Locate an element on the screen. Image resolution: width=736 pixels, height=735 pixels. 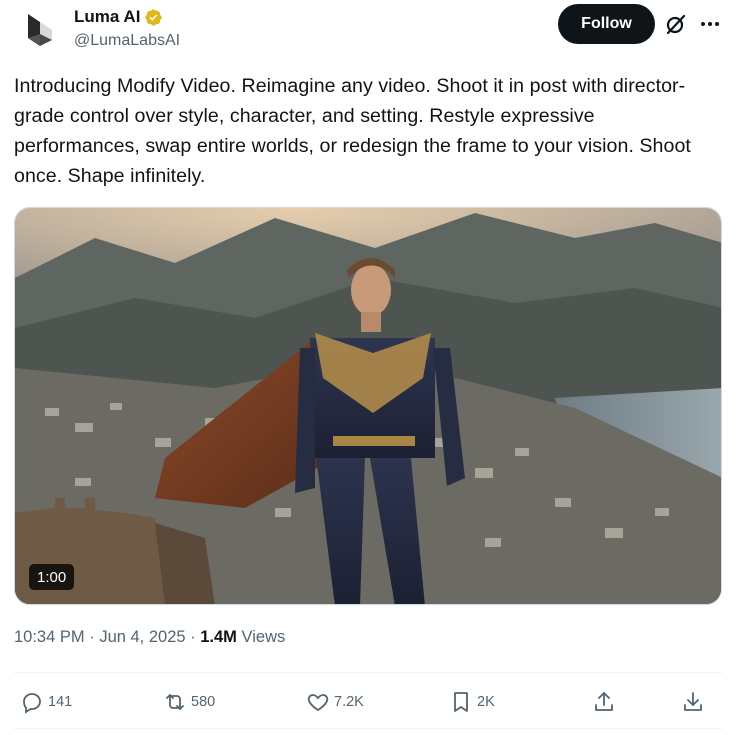
bookmark-button: 2K is located at coordinates (472, 702).